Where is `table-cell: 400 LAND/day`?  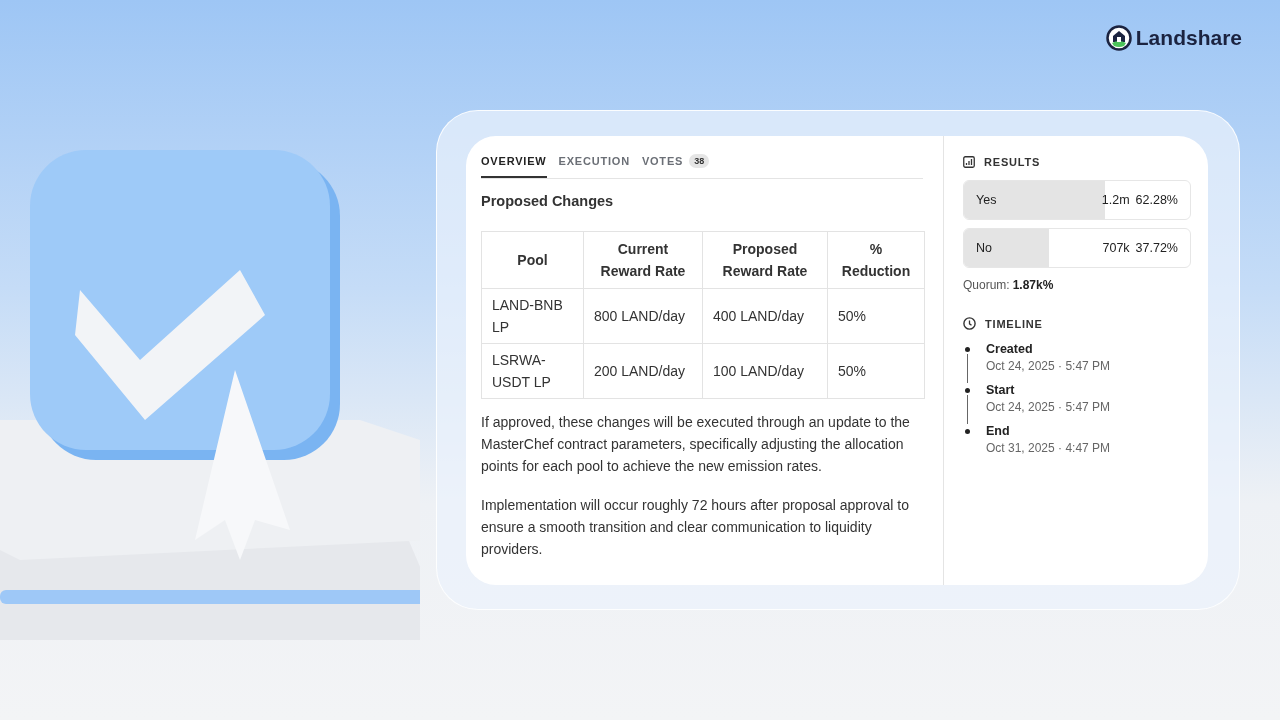
table-cell: 400 LAND/day is located at coordinates (765, 316).